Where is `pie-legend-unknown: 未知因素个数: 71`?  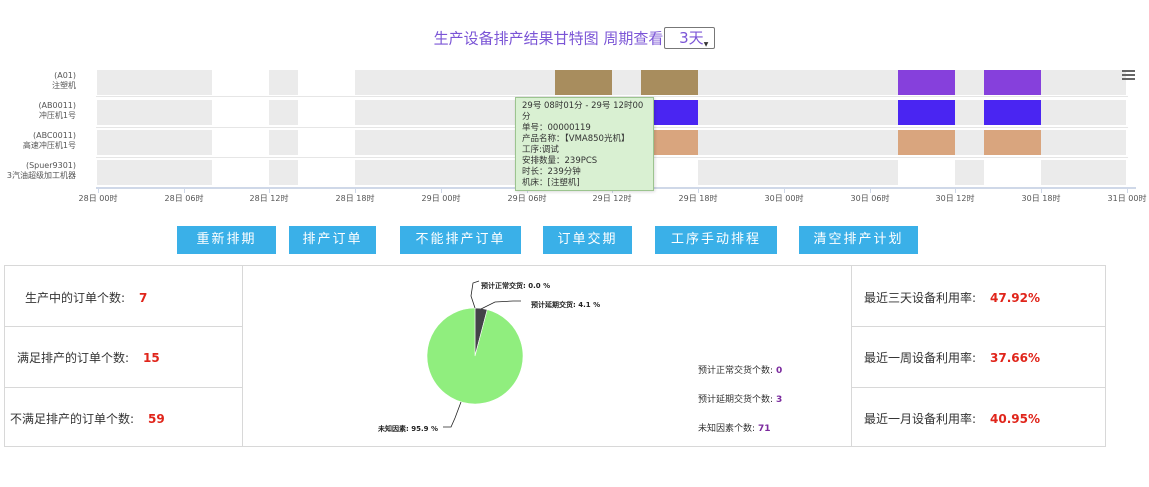
pie-legend-unknown: 未知因素个数: 71 is located at coordinates (734, 427).